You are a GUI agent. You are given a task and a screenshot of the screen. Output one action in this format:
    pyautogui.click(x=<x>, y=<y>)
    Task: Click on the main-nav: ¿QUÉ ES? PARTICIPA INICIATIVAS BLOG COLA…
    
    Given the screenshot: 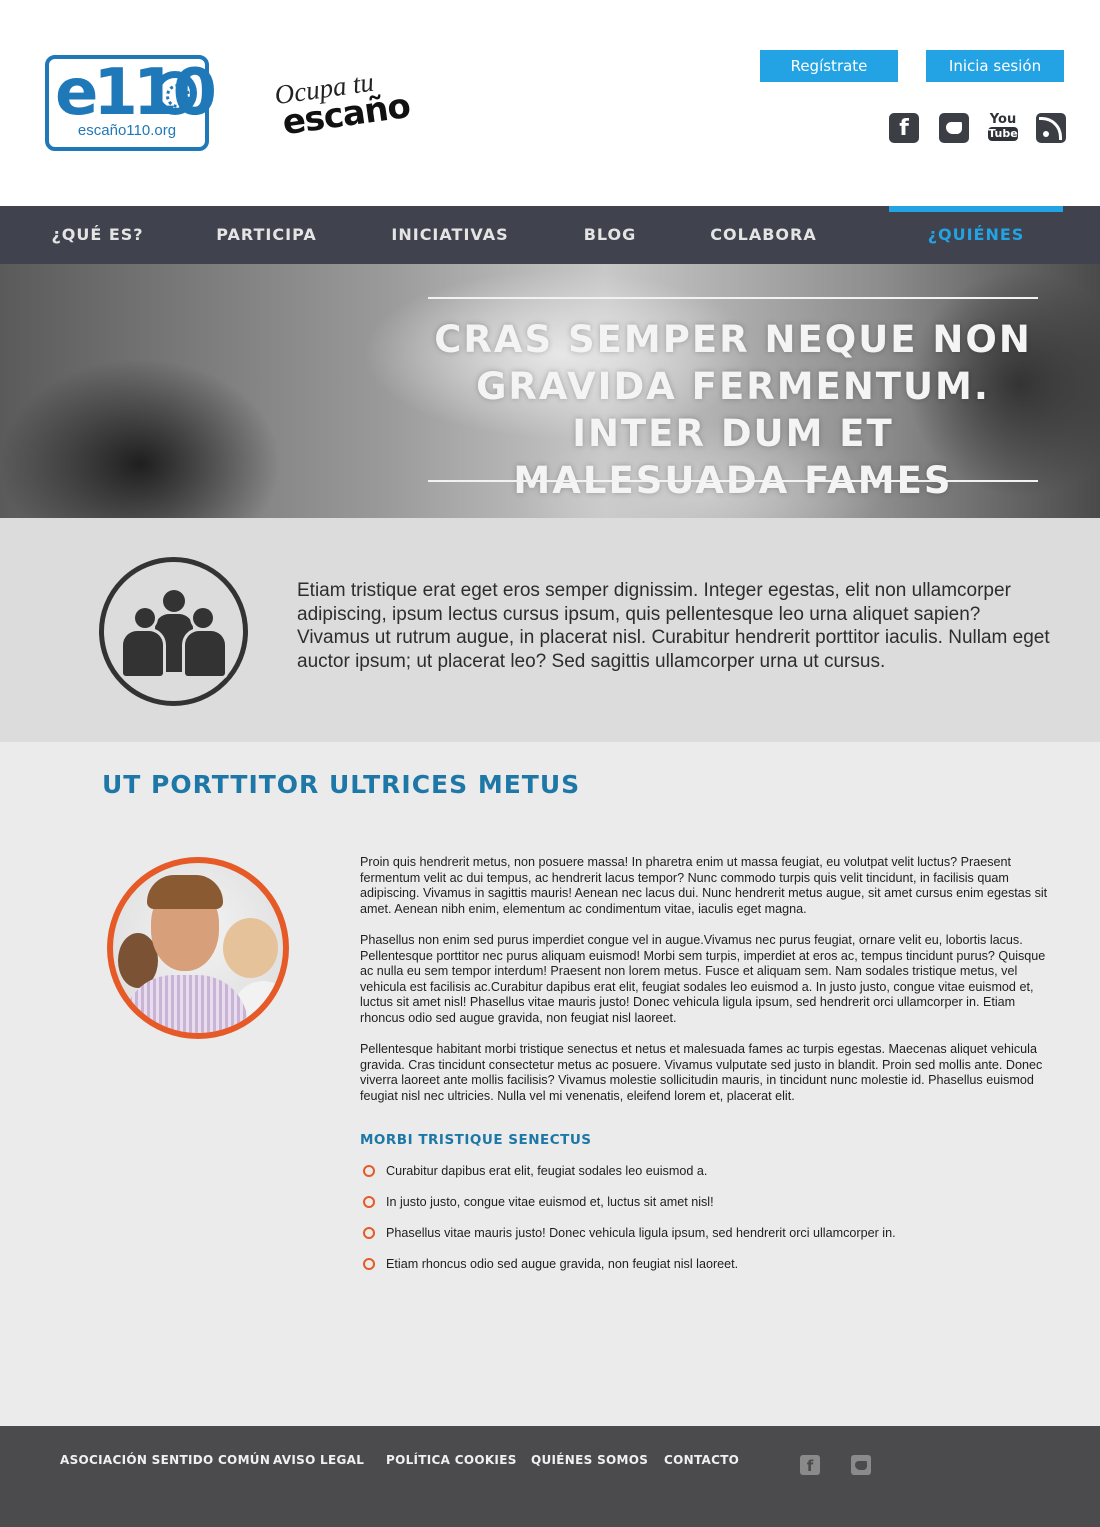 What is the action you would take?
    pyautogui.click(x=550, y=254)
    